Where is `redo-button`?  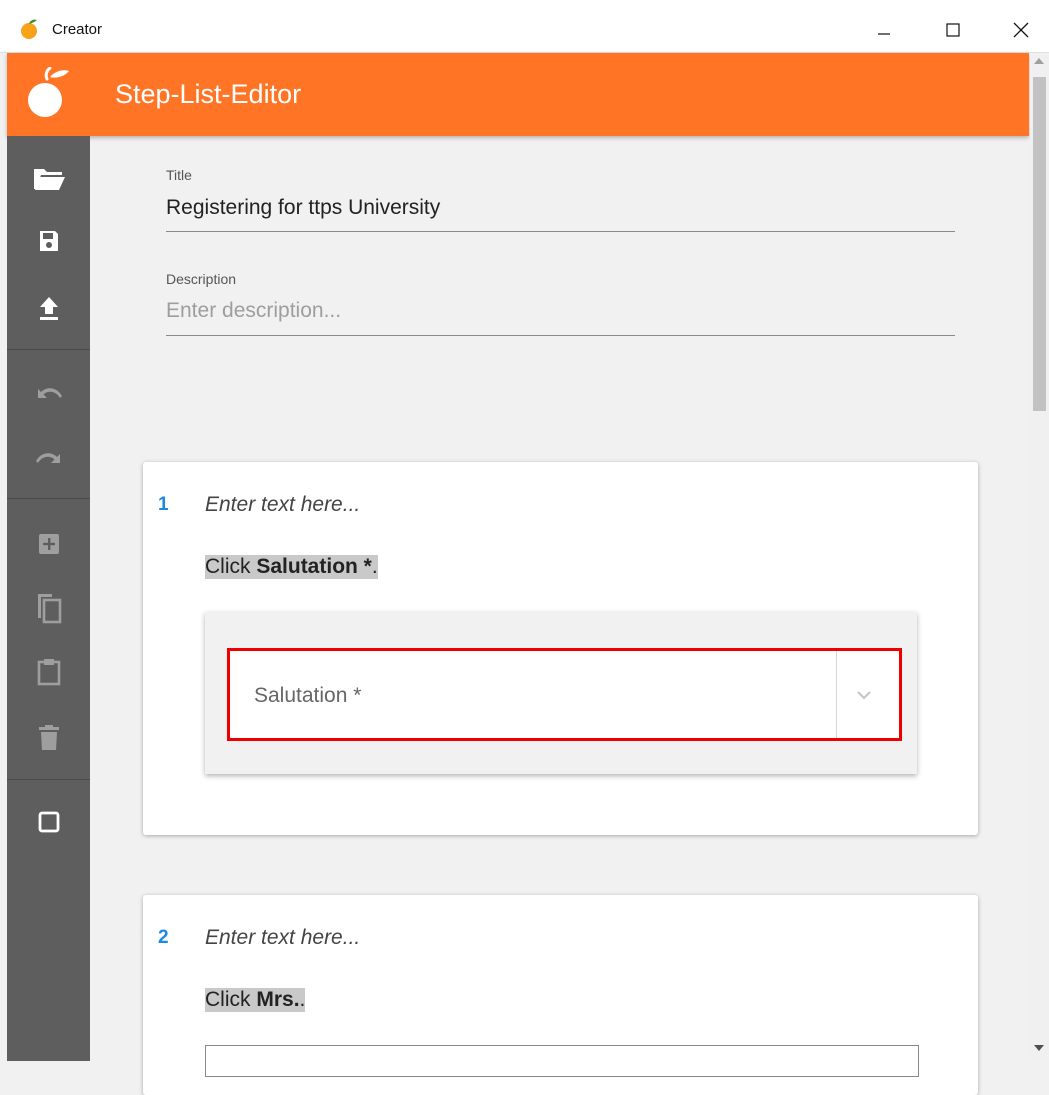
redo-button is located at coordinates (48, 459).